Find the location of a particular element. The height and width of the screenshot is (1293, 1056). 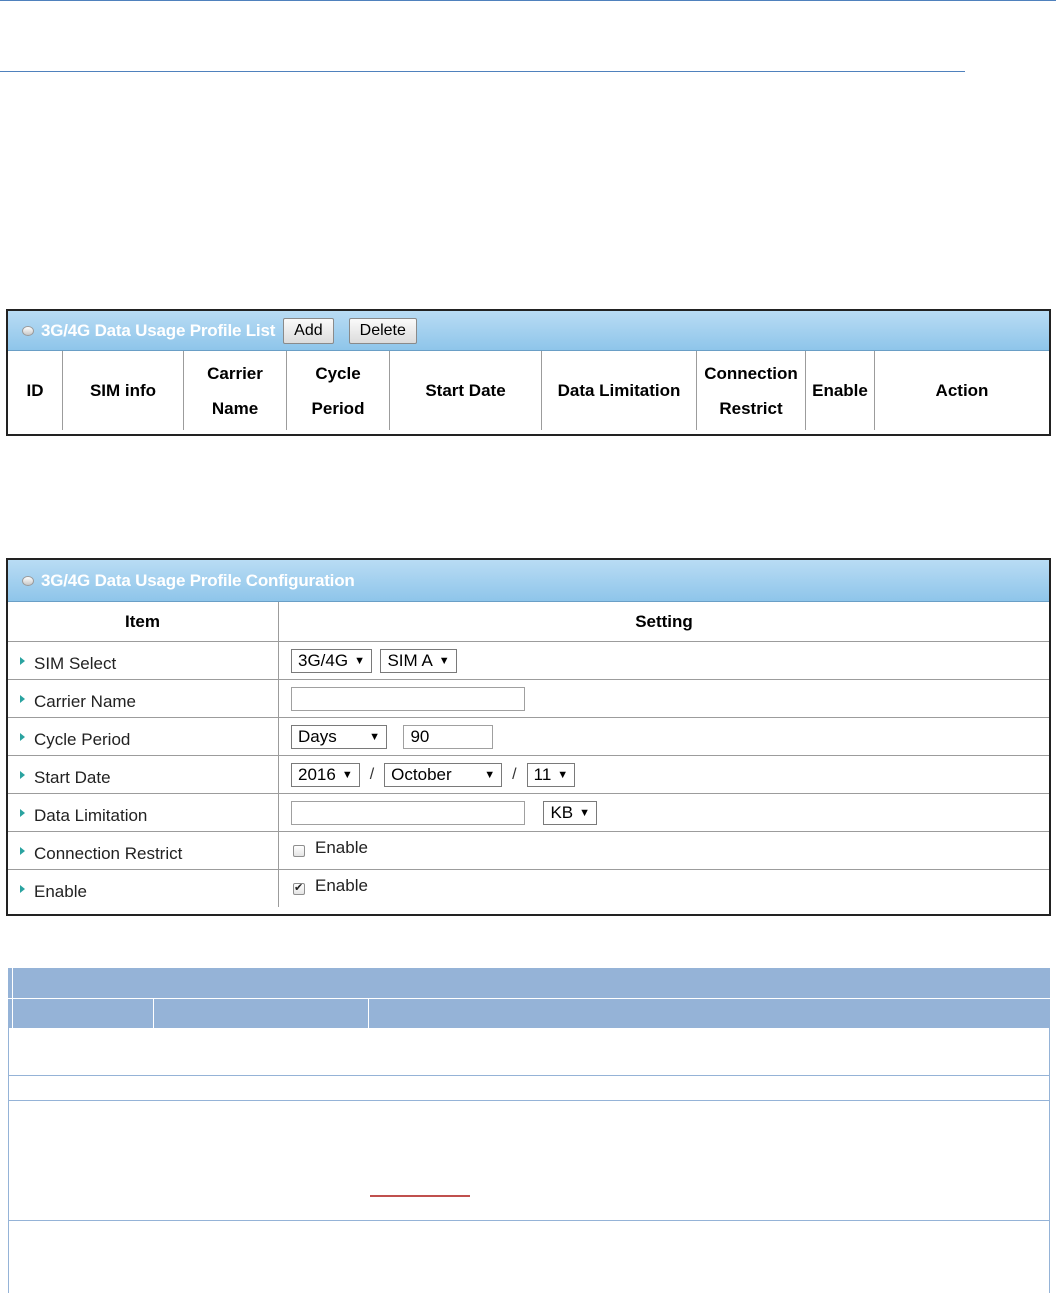

connection-restrict-setting: Enable is located at coordinates (663, 850).